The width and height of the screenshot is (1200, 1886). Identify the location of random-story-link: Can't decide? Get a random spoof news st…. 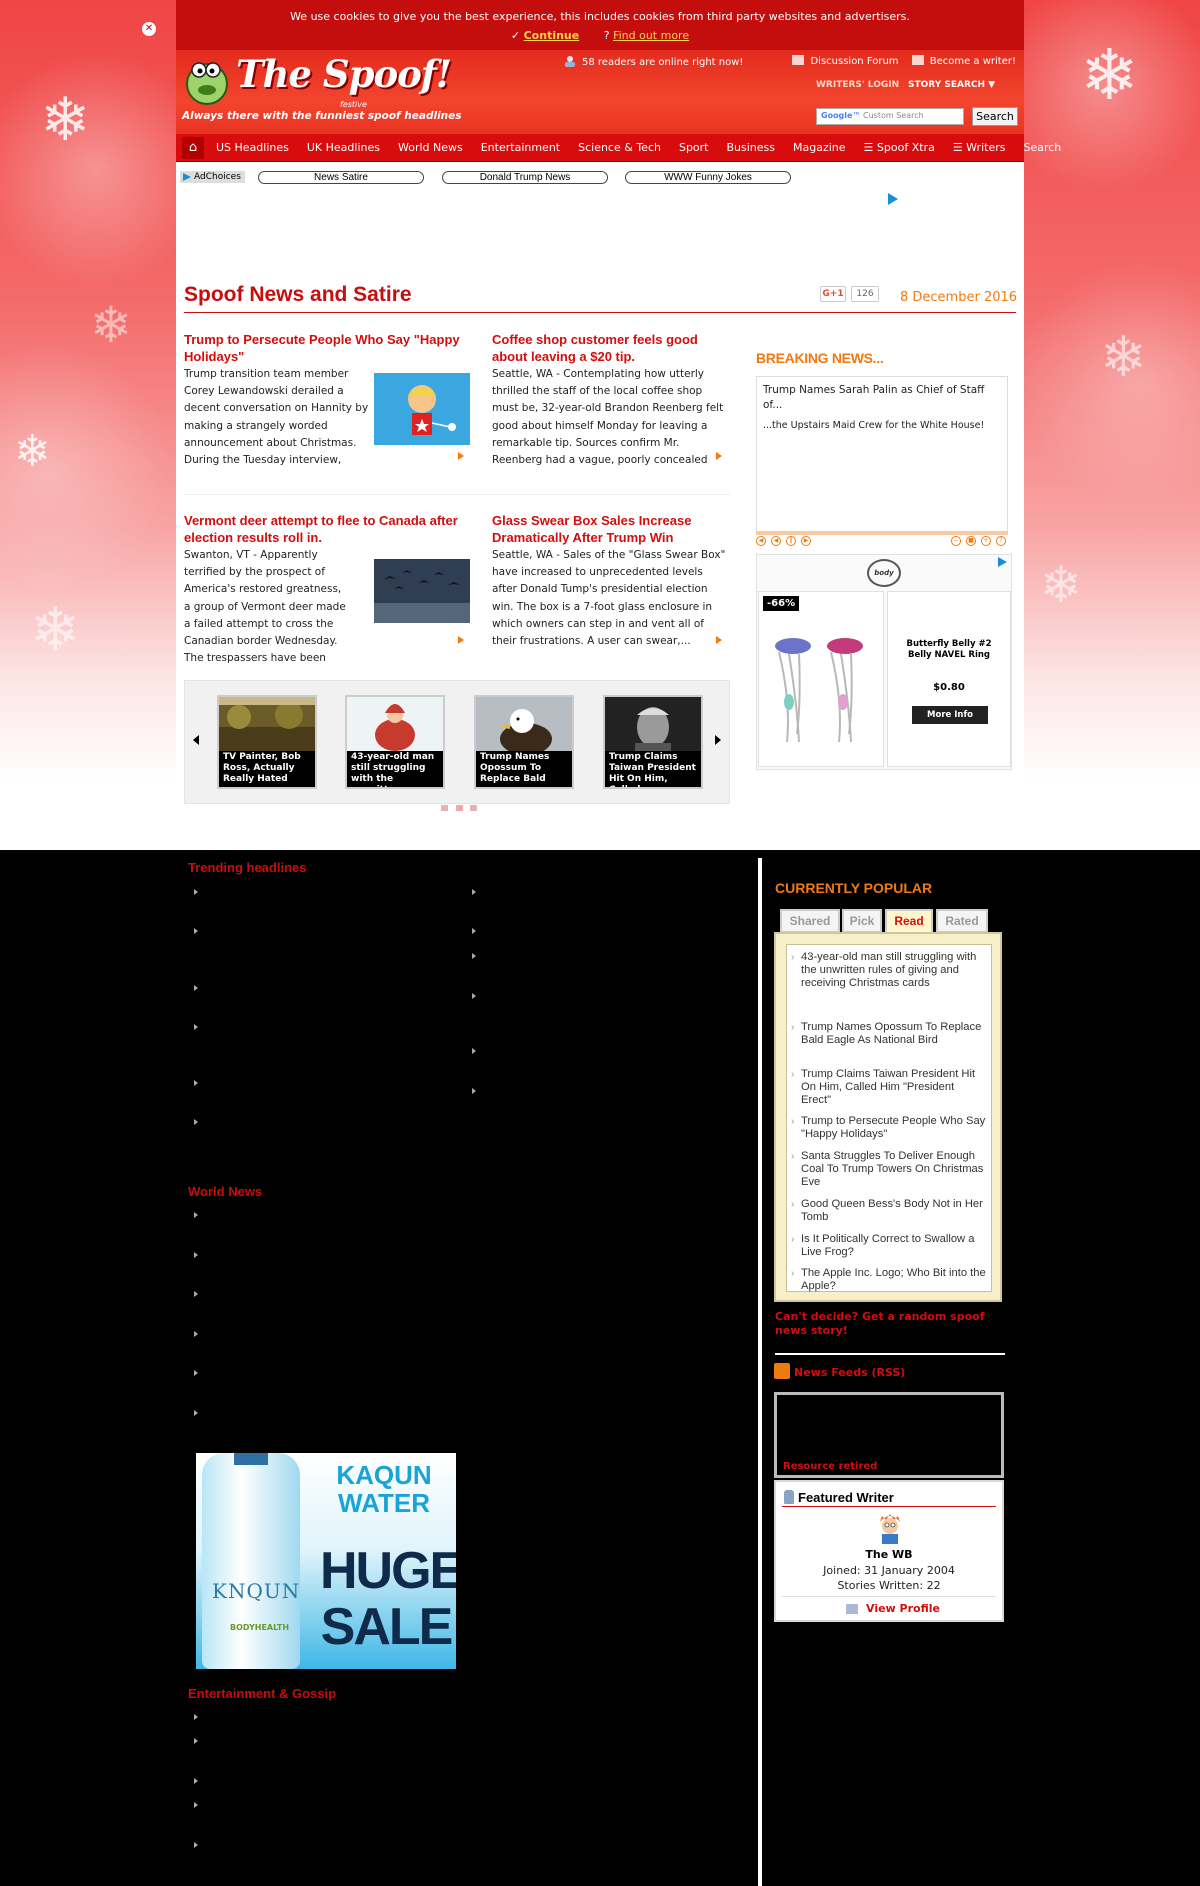
(885, 1324).